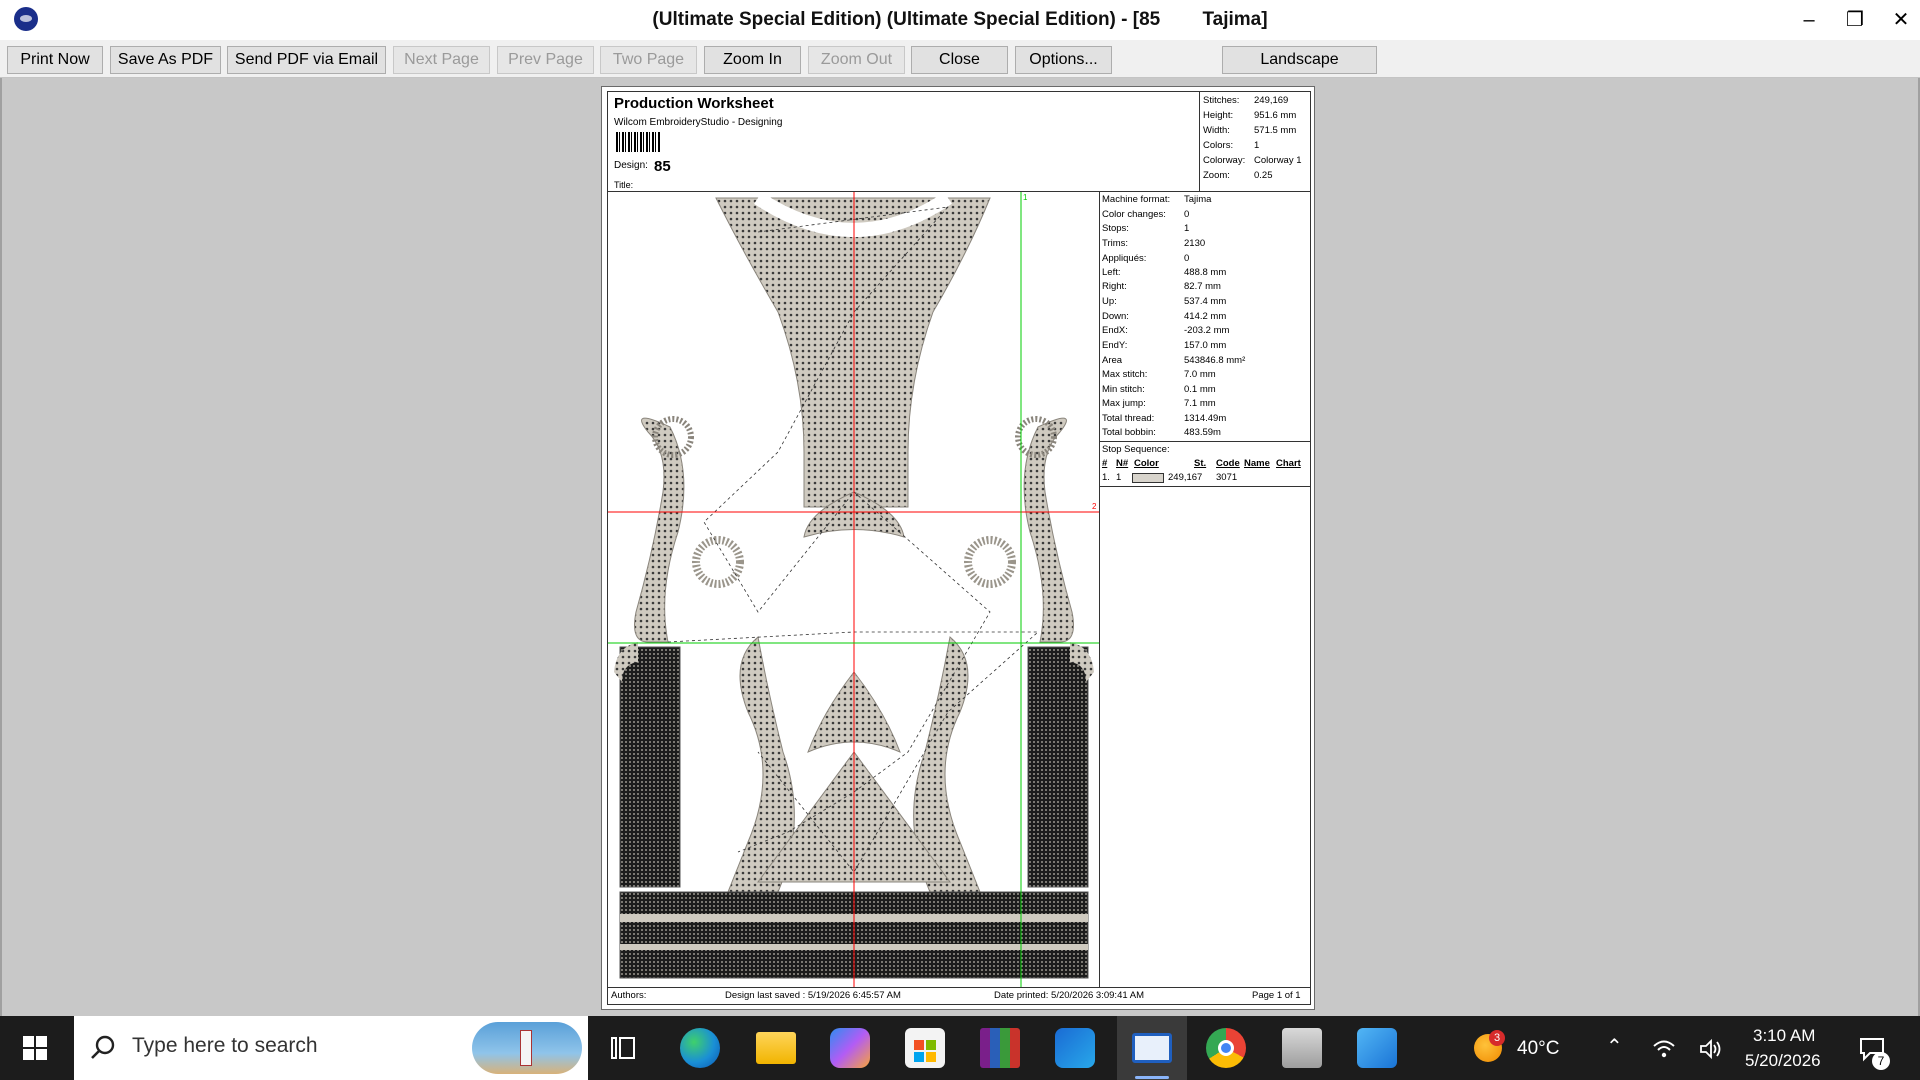 The width and height of the screenshot is (1920, 1080). What do you see at coordinates (623, 1048) in the screenshot?
I see `task-view-icon` at bounding box center [623, 1048].